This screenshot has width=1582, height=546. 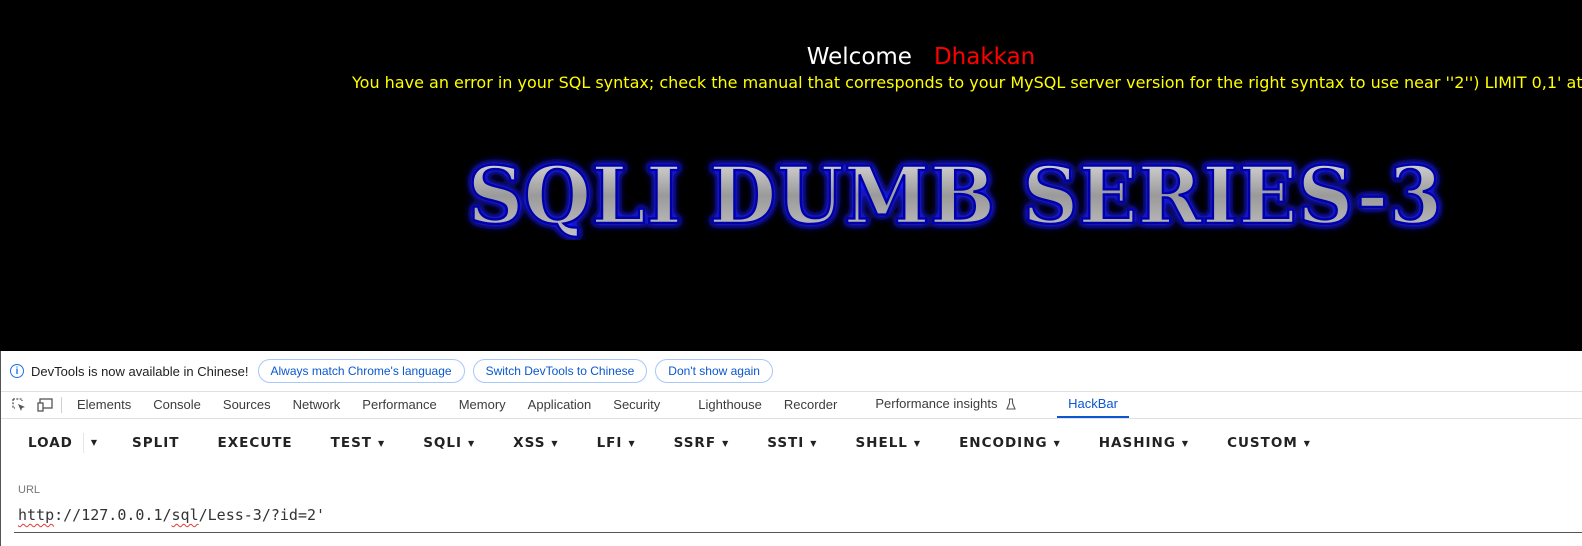 What do you see at coordinates (361, 371) in the screenshot?
I see `match-language-button: Always match Chrome's language` at bounding box center [361, 371].